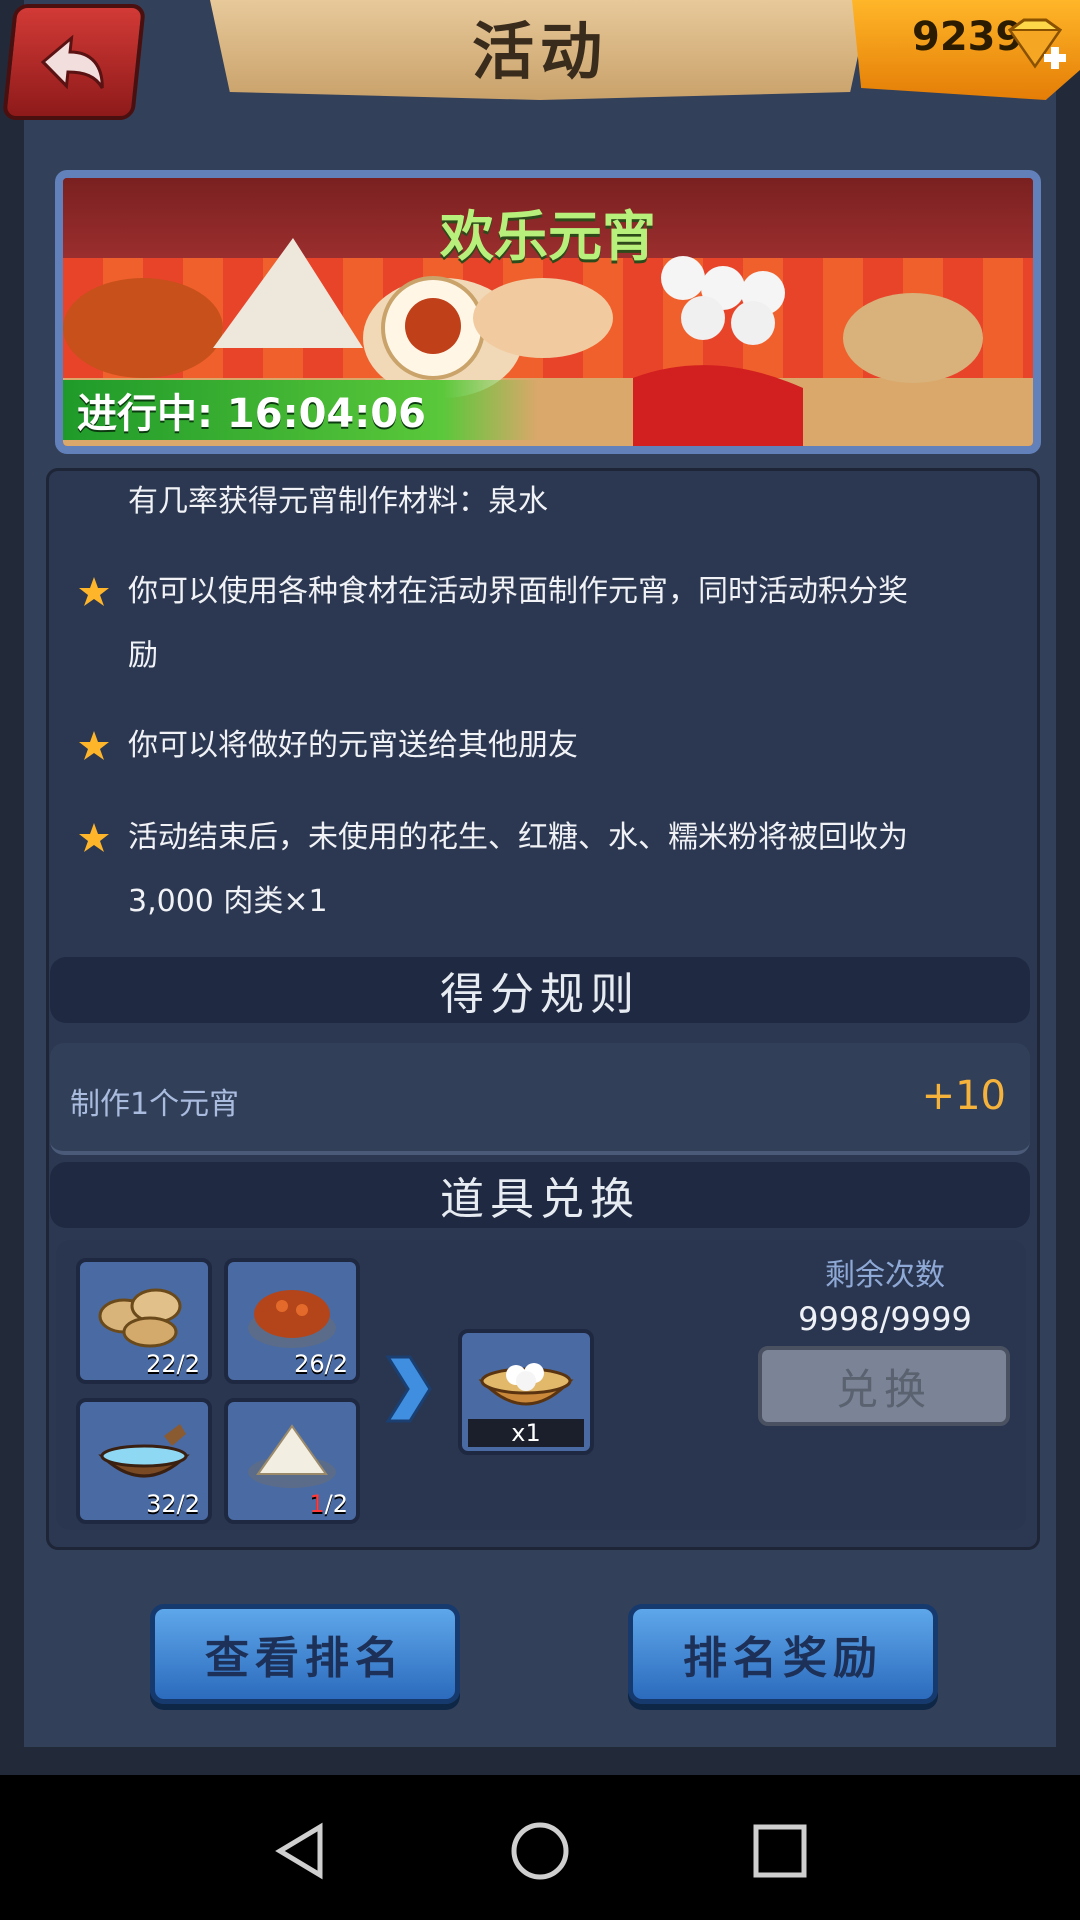 The image size is (1080, 1920). Describe the element at coordinates (526, 1433) in the screenshot. I see `result-count: x1` at that location.